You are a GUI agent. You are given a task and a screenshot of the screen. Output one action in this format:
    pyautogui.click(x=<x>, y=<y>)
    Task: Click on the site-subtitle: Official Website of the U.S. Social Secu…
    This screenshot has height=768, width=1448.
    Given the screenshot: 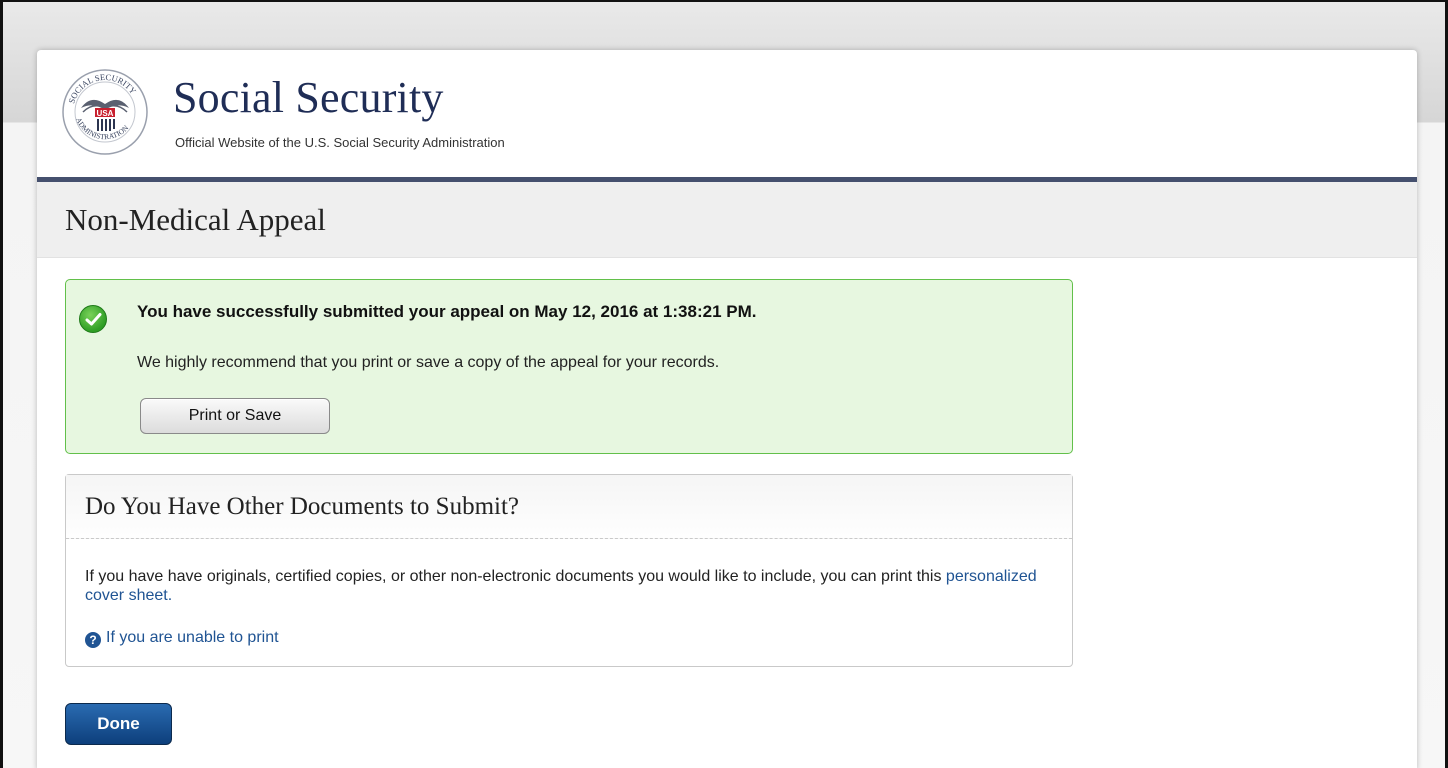 What is the action you would take?
    pyautogui.click(x=340, y=142)
    